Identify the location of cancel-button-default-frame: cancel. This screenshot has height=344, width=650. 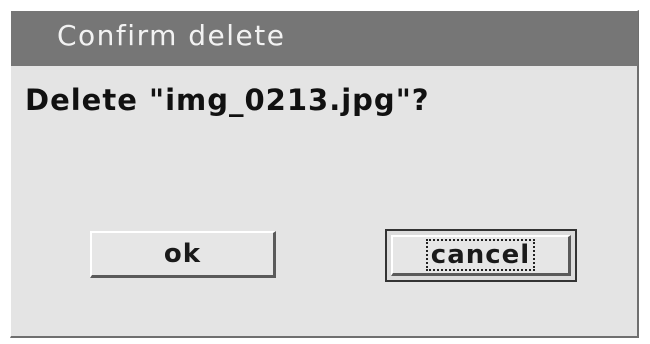
(481, 255).